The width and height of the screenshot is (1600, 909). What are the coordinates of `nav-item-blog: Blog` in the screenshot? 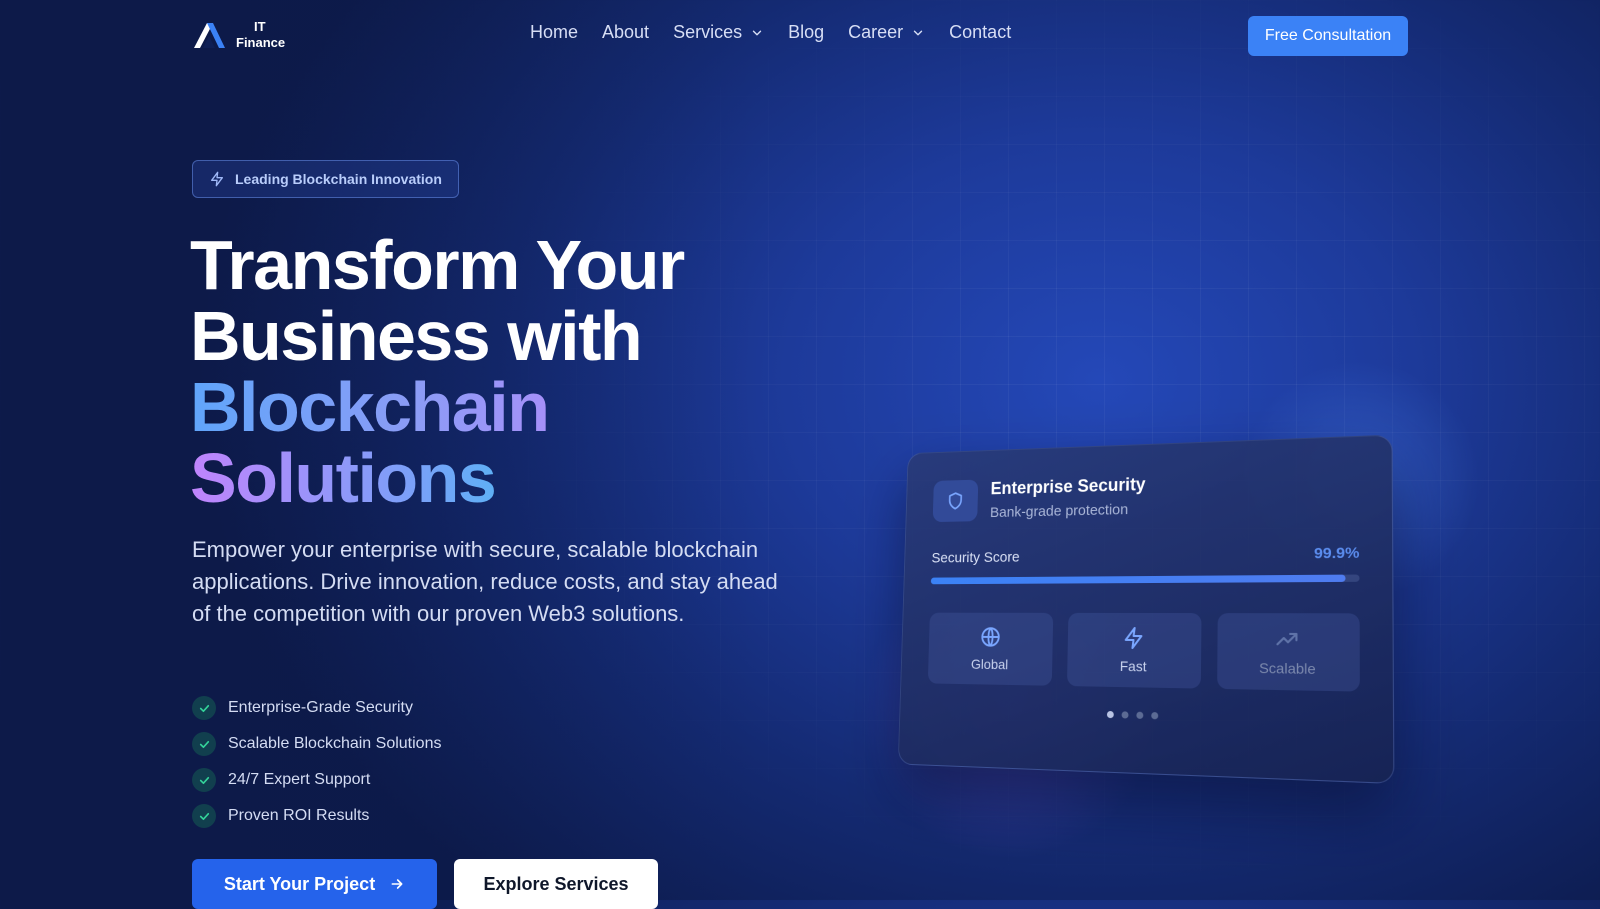 It's located at (806, 32).